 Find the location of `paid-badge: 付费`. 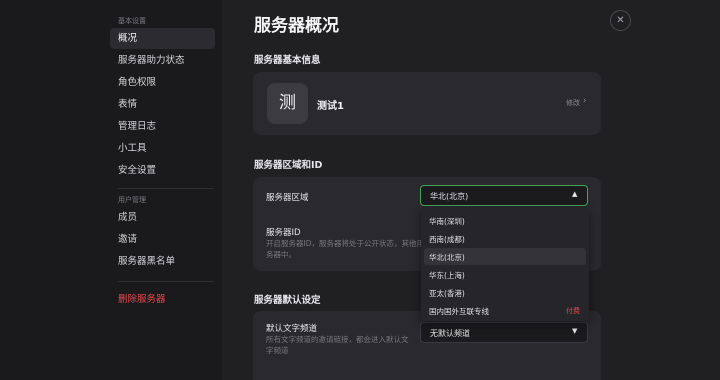

paid-badge: 付费 is located at coordinates (573, 311).